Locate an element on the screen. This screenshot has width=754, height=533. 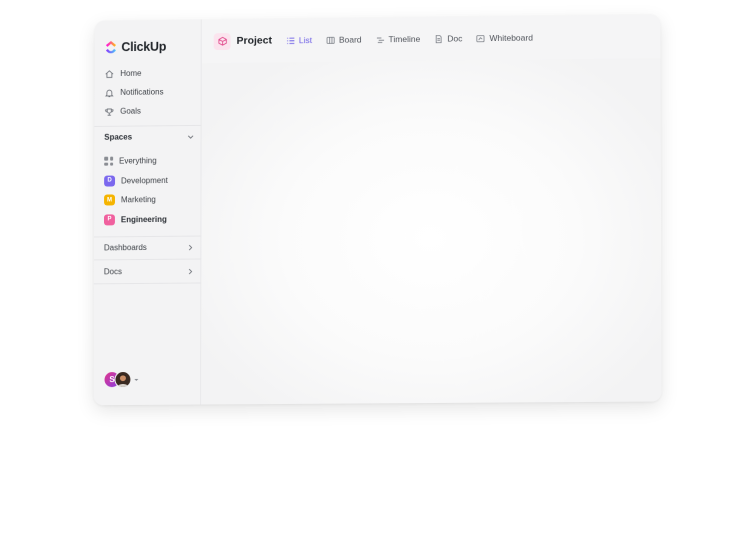
tab-list: List is located at coordinates (299, 40).